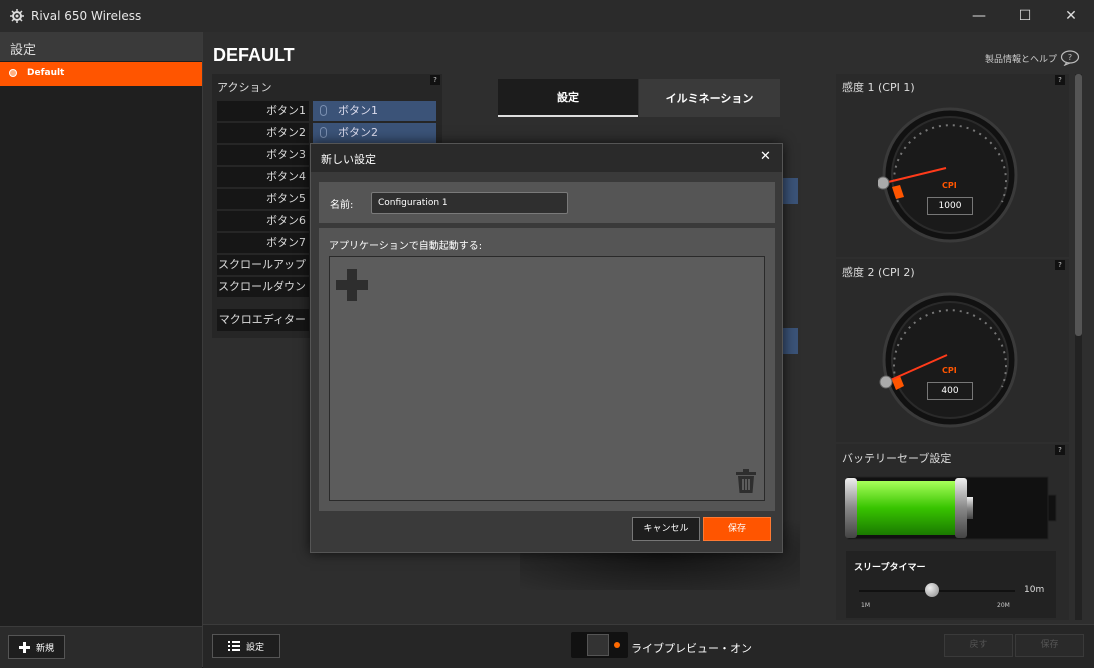 Image resolution: width=1094 pixels, height=668 pixels. What do you see at coordinates (358, 132) in the screenshot?
I see `assignment-label: ボタン2` at bounding box center [358, 132].